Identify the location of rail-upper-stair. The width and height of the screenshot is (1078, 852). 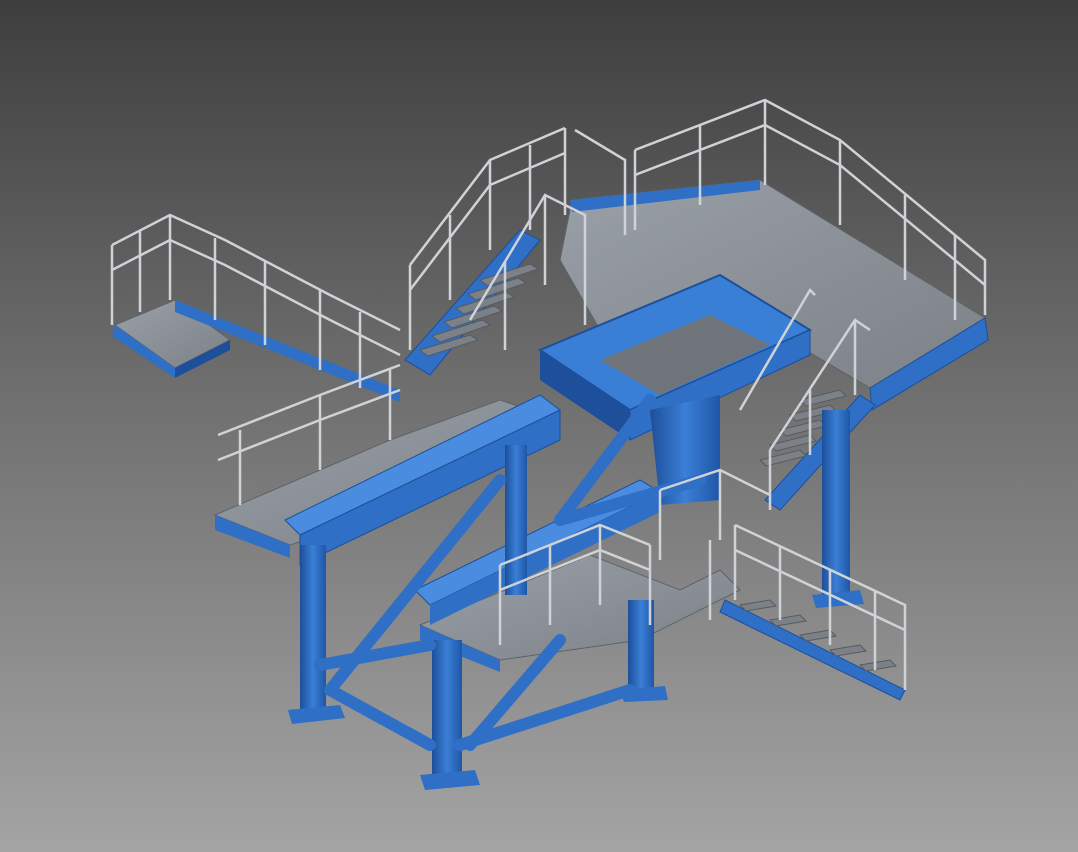
(487, 196).